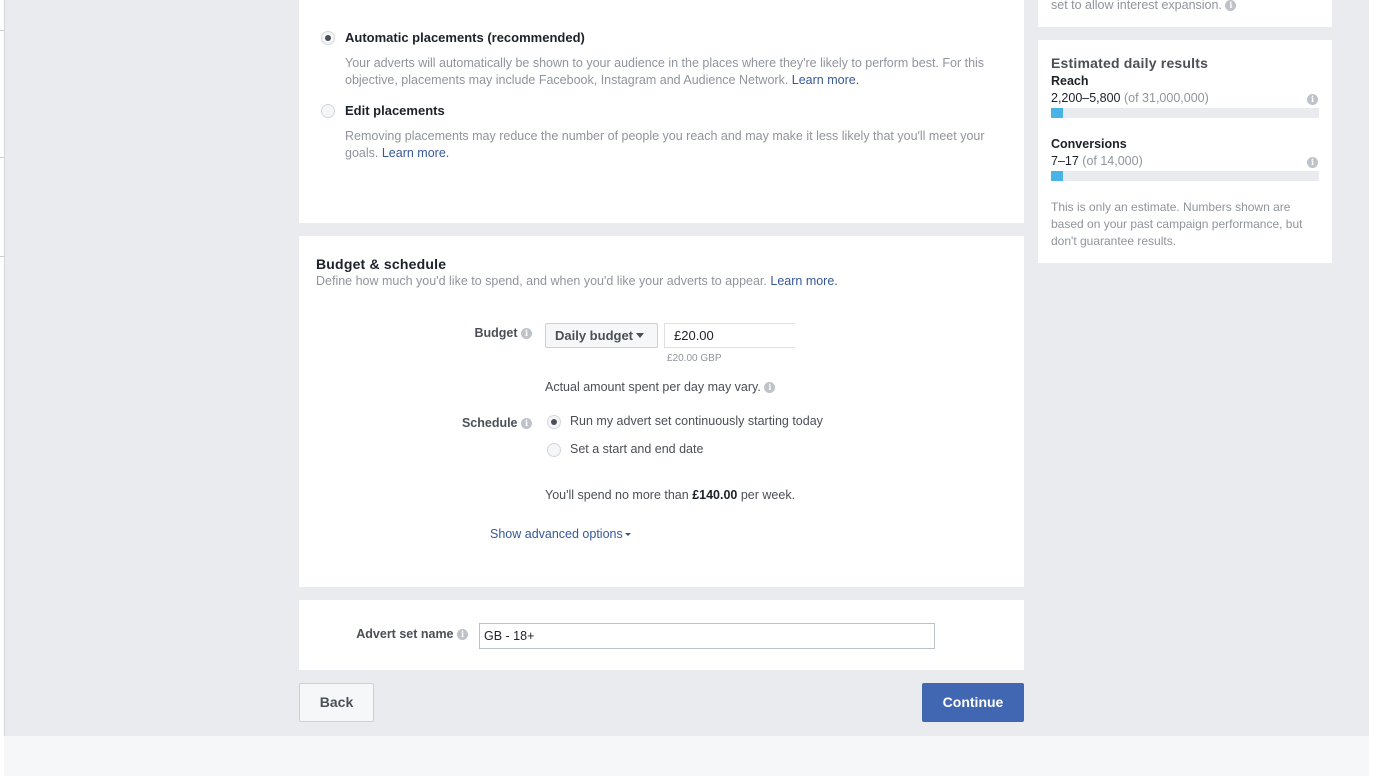 The image size is (1382, 776). What do you see at coordinates (617, 495) in the screenshot?
I see `weekly-spend-prefix: You'll spend no more than` at bounding box center [617, 495].